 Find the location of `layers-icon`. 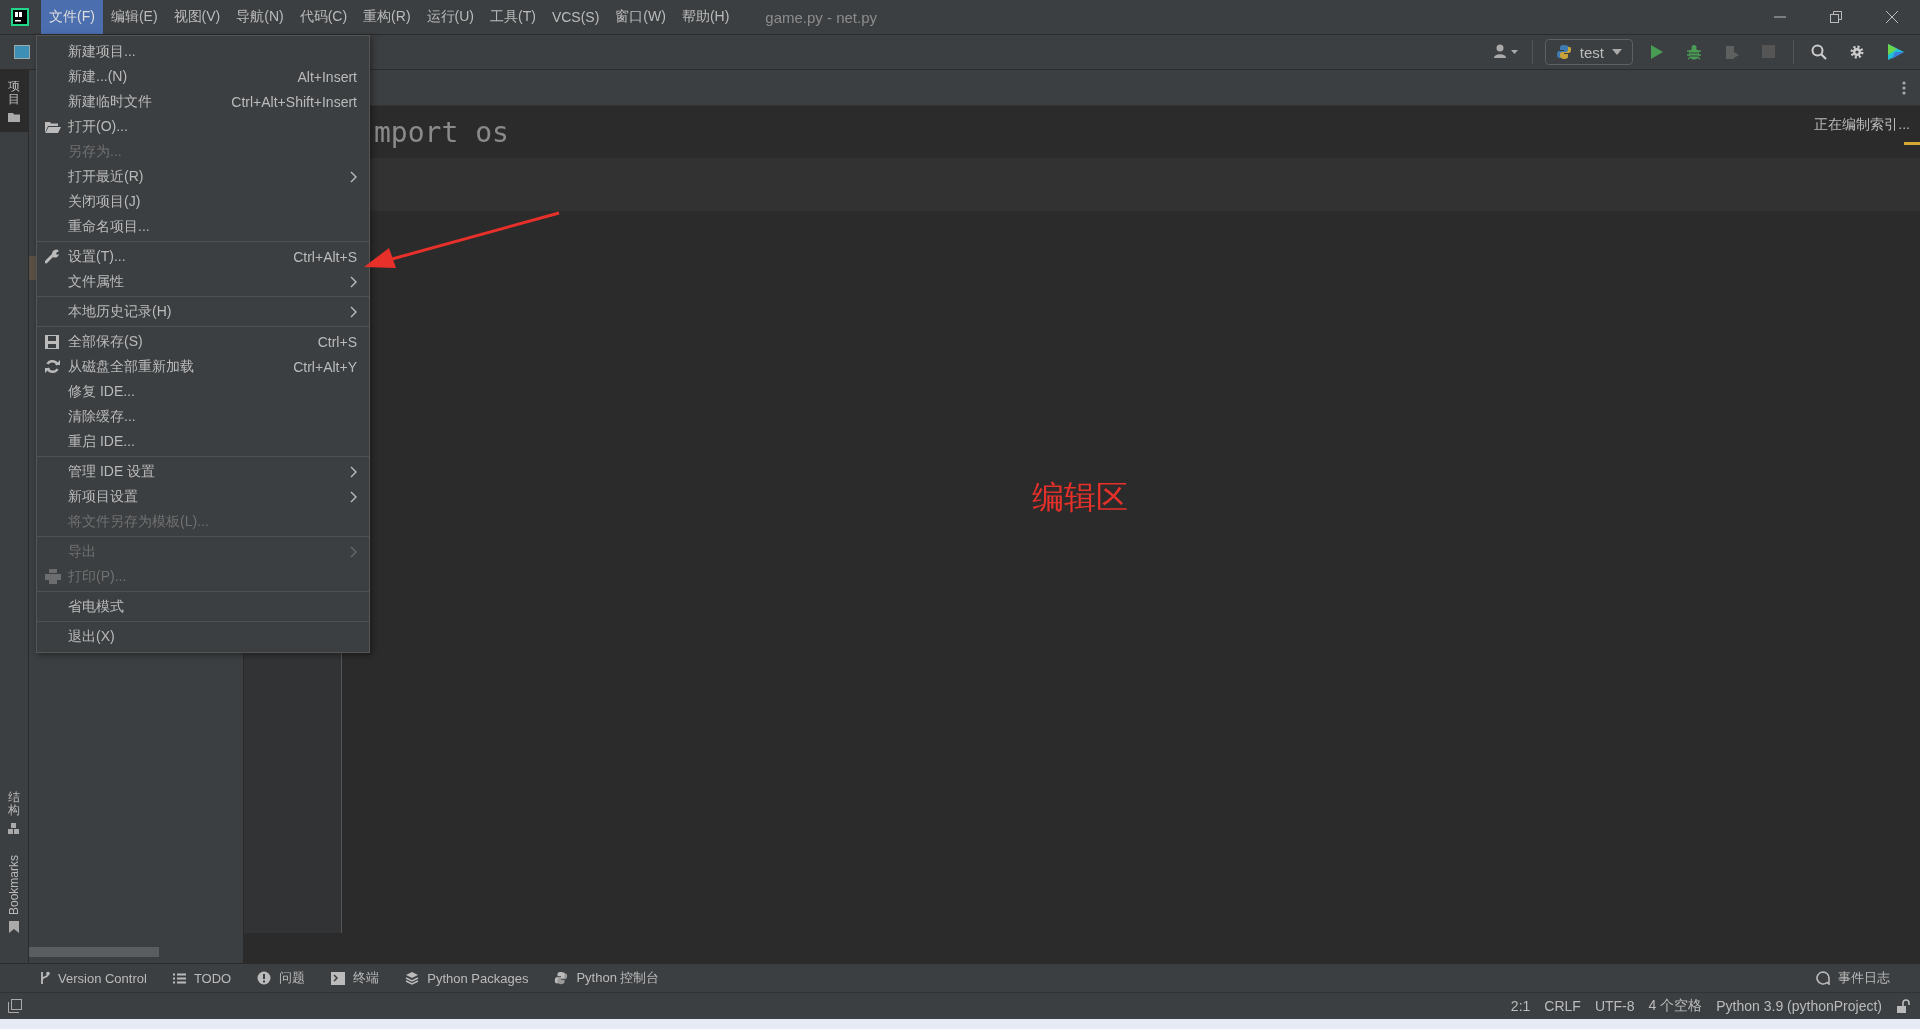

layers-icon is located at coordinates (412, 978).